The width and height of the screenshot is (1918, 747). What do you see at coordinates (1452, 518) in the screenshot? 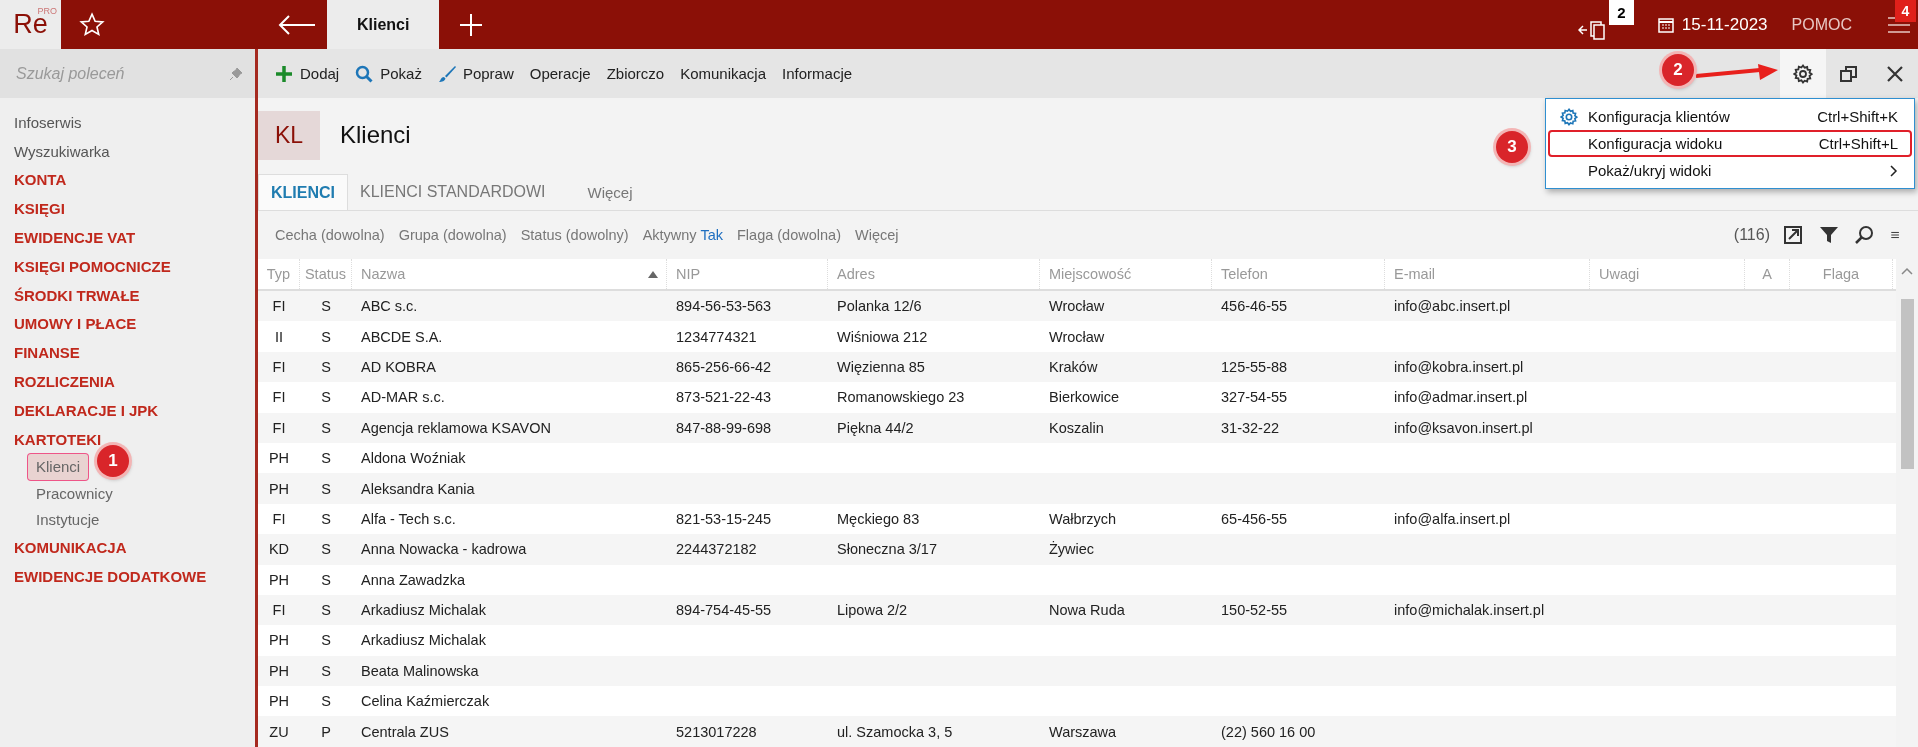
I see `table-cell: info@alfa.insert.pl` at bounding box center [1452, 518].